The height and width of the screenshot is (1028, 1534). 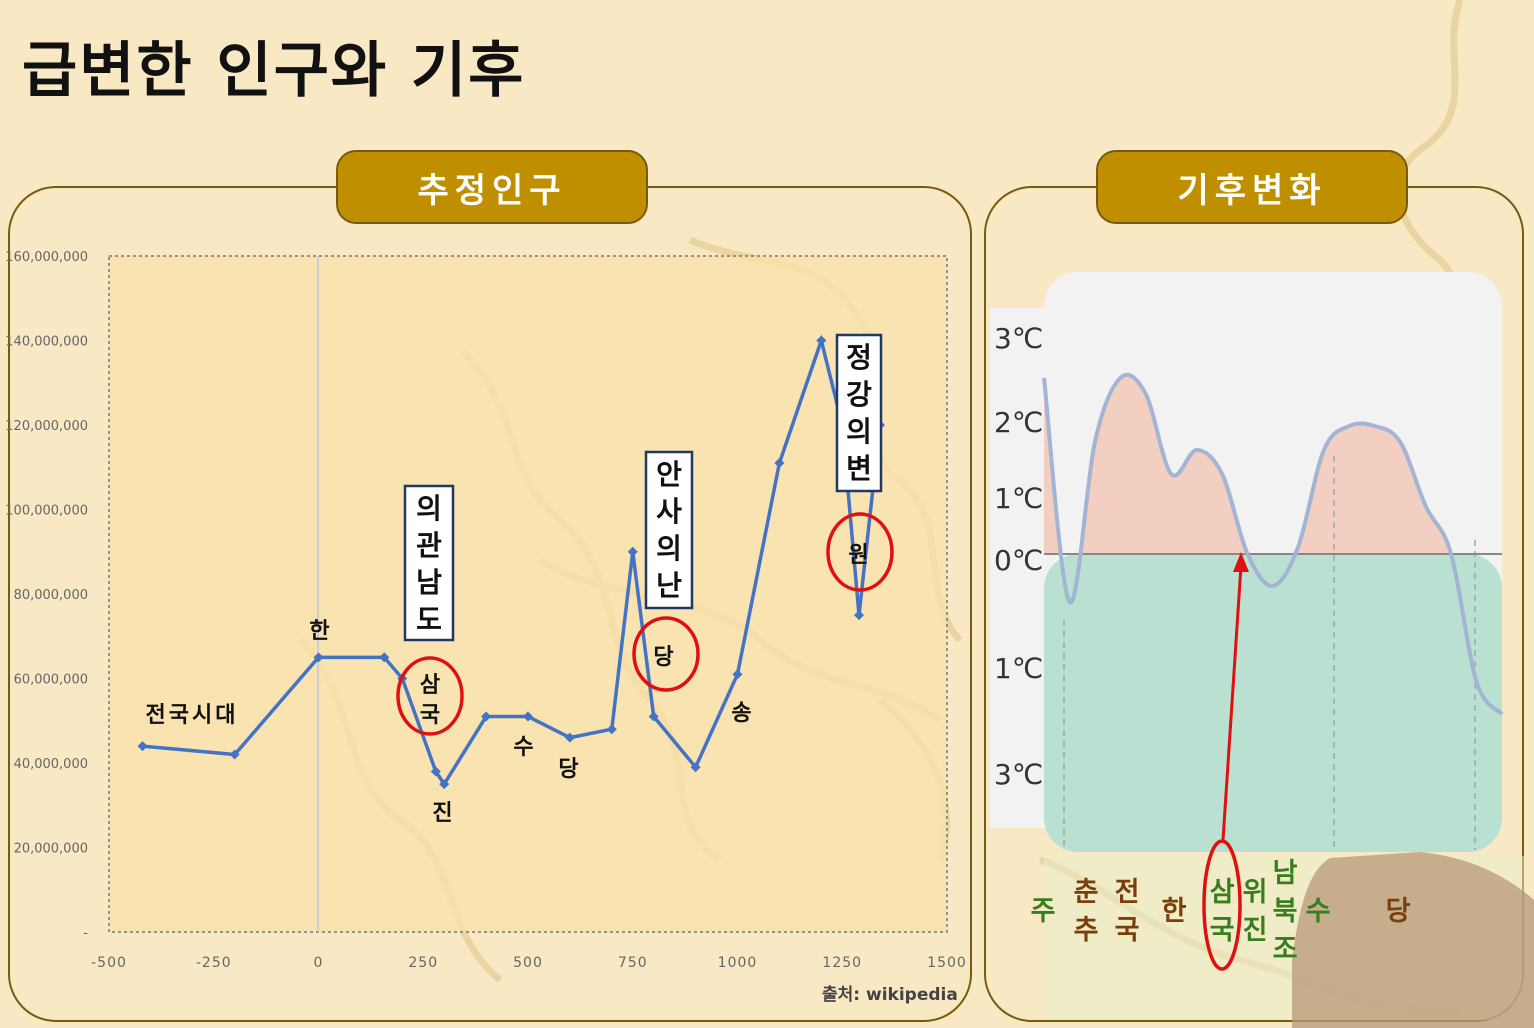 I want to click on temp-label: 2℃, so click(x=1018, y=422).